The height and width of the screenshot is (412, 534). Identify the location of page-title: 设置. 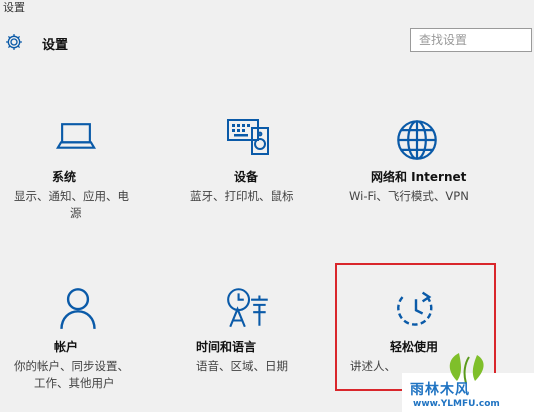
(55, 45).